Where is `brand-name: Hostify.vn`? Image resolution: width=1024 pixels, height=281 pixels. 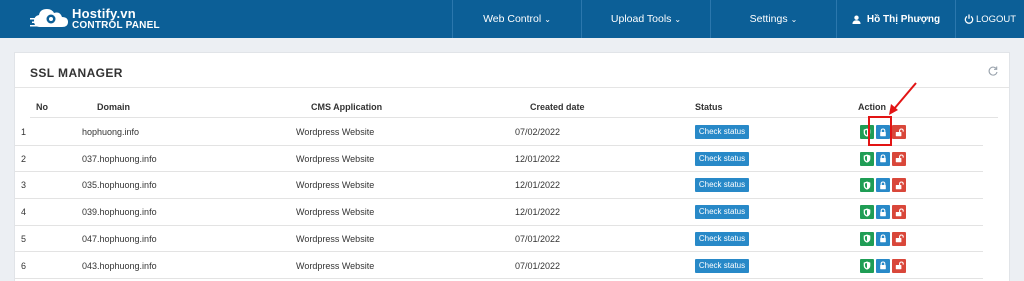
brand-name: Hostify.vn is located at coordinates (104, 13).